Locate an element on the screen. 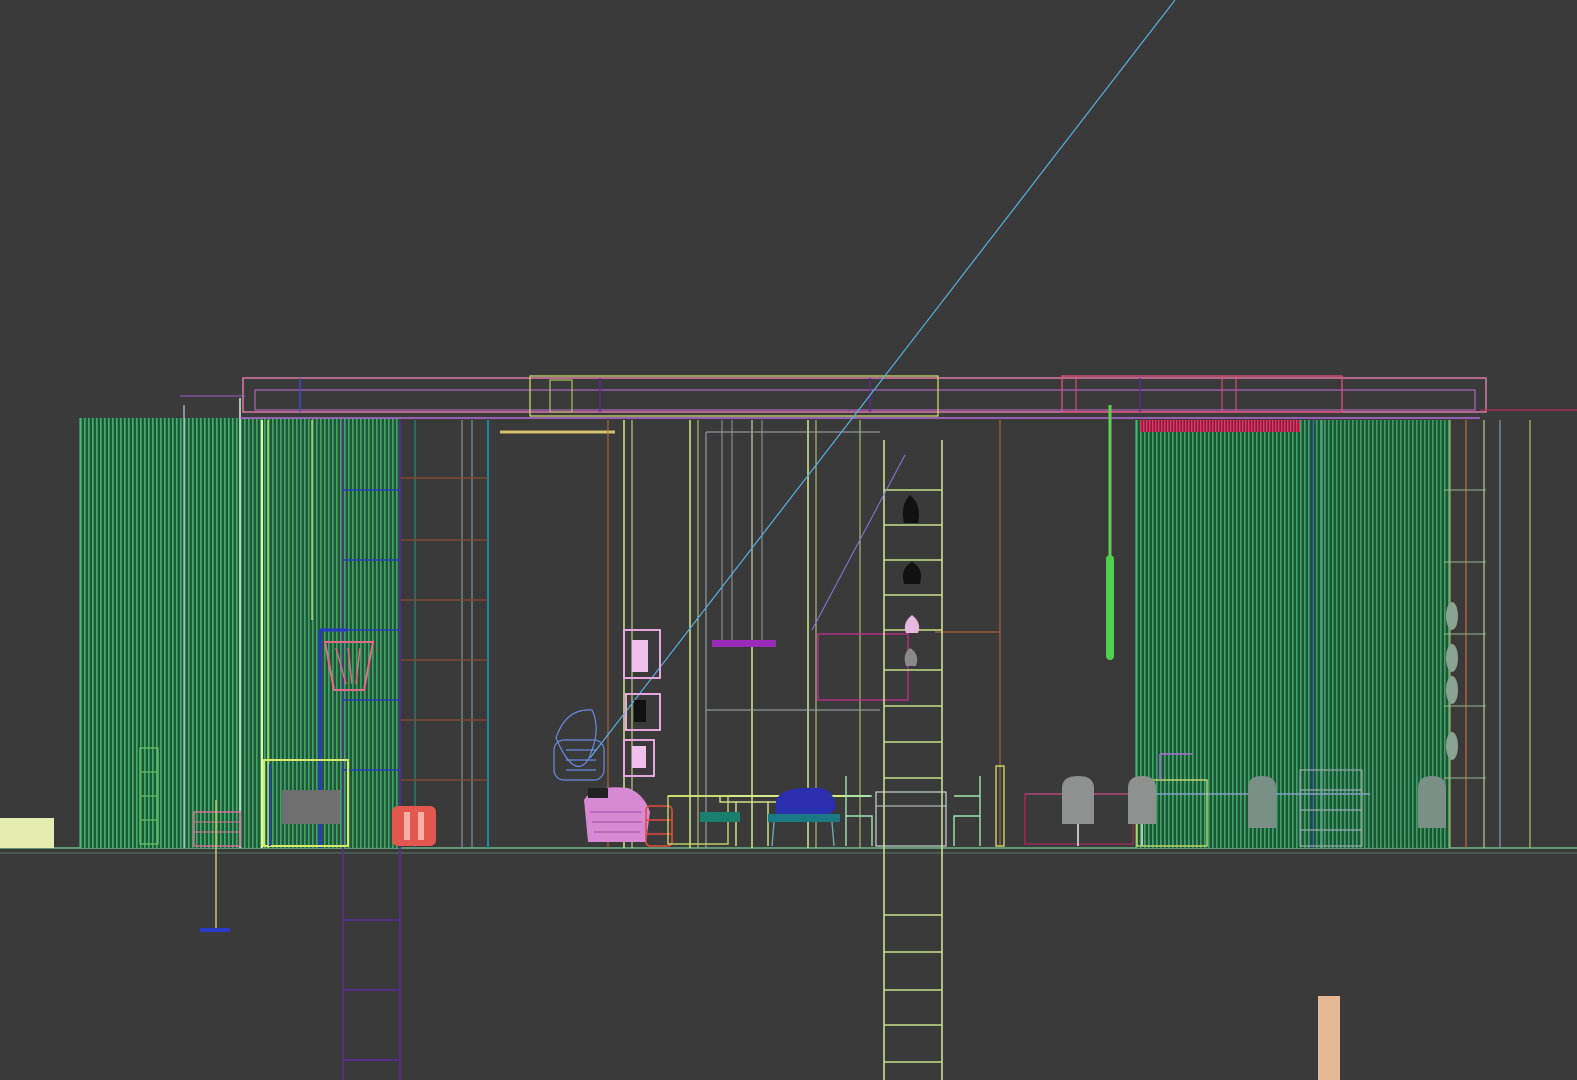  wall-sculptures is located at coordinates (1452, 681).